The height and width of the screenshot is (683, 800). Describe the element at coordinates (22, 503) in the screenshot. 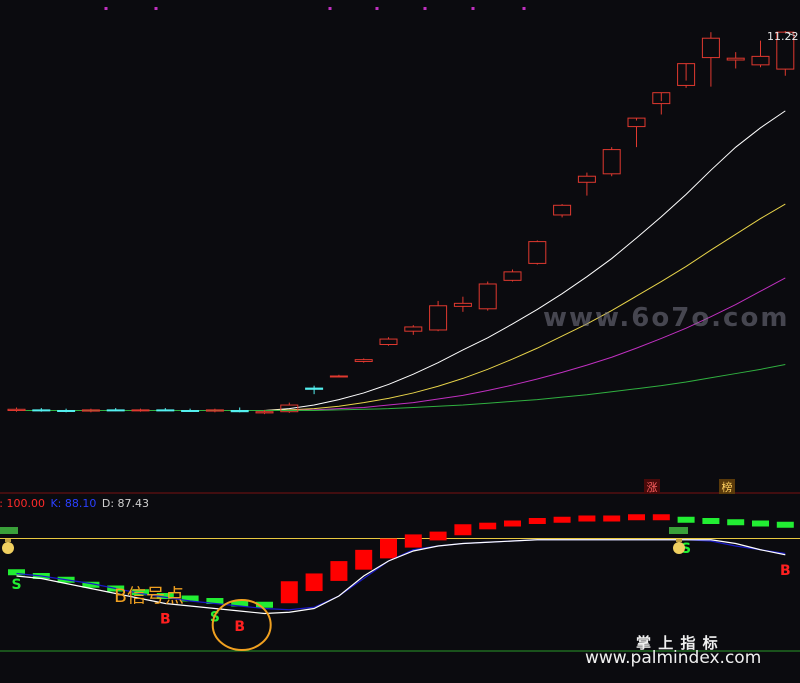

I see `kdj-j-label: J: 100.00` at that location.